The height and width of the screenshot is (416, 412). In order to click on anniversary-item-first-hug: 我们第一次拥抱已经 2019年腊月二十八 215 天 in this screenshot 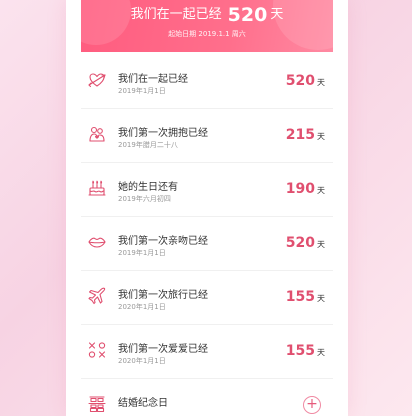, I will do `click(207, 136)`.